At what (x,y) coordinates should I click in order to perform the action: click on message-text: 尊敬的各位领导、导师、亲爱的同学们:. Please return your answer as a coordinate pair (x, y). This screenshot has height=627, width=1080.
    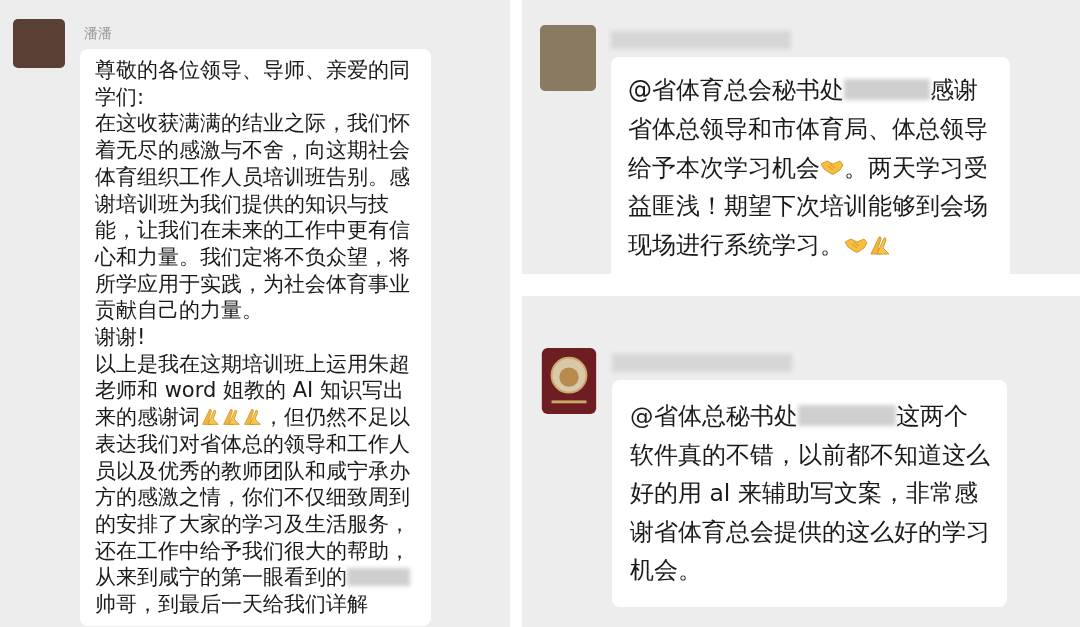
    Looking at the image, I should click on (253, 84).